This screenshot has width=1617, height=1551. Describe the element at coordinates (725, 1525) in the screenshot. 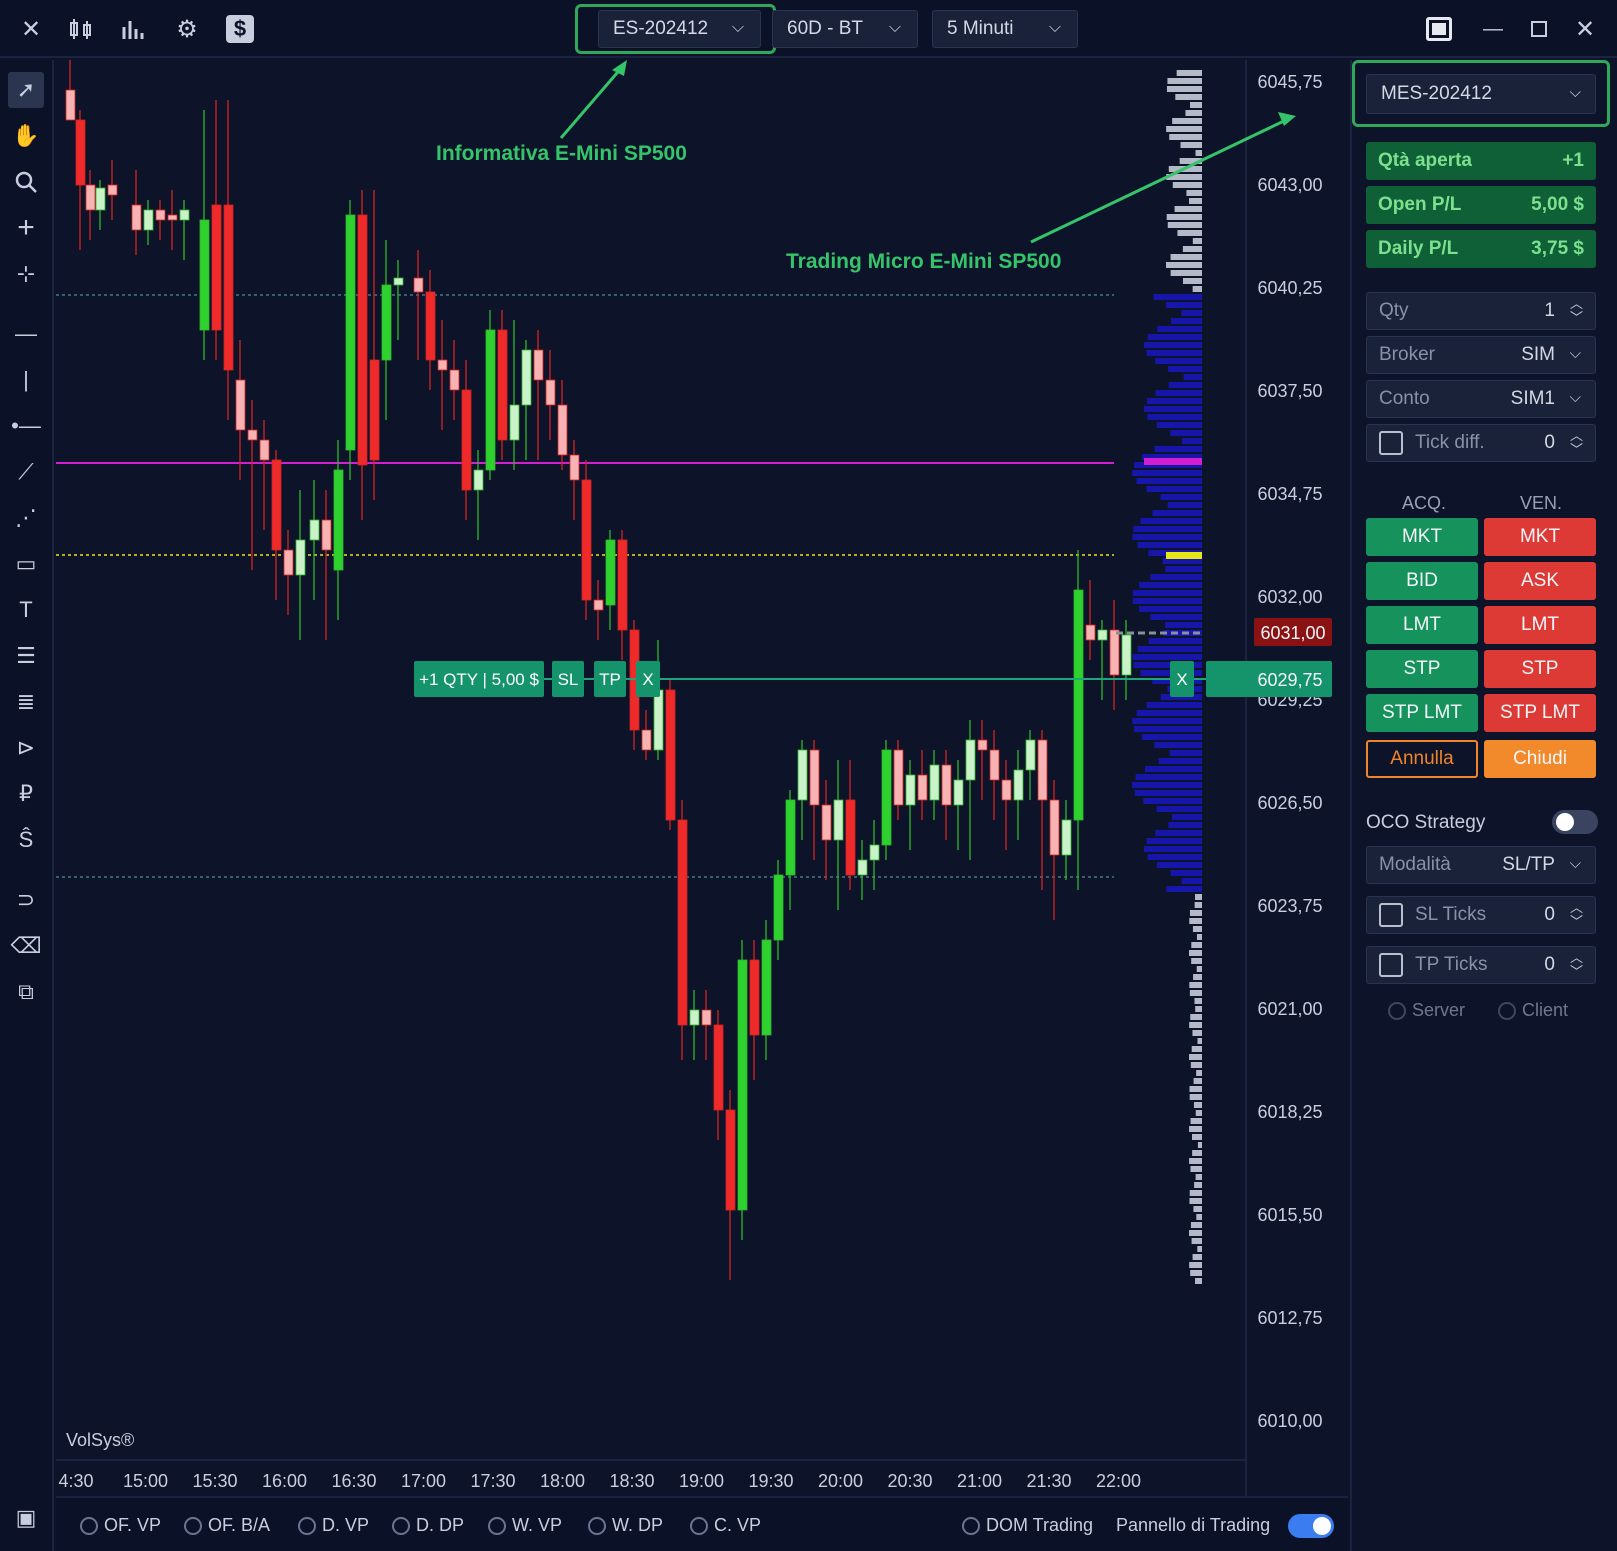

I see `option-c-vp: C. VP` at that location.